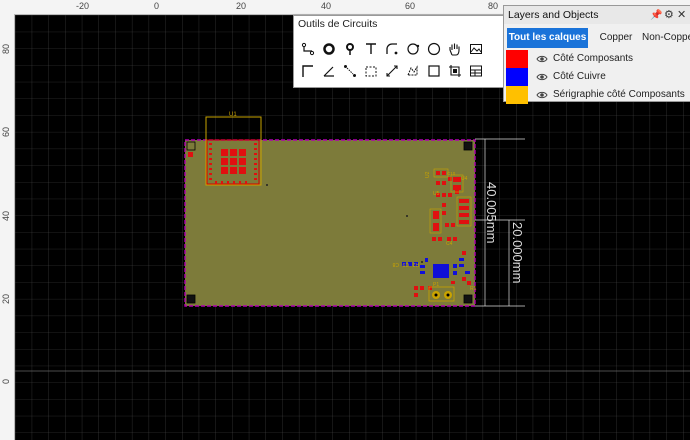 This screenshot has width=690, height=440. I want to click on label-u1: U1, so click(233, 115).